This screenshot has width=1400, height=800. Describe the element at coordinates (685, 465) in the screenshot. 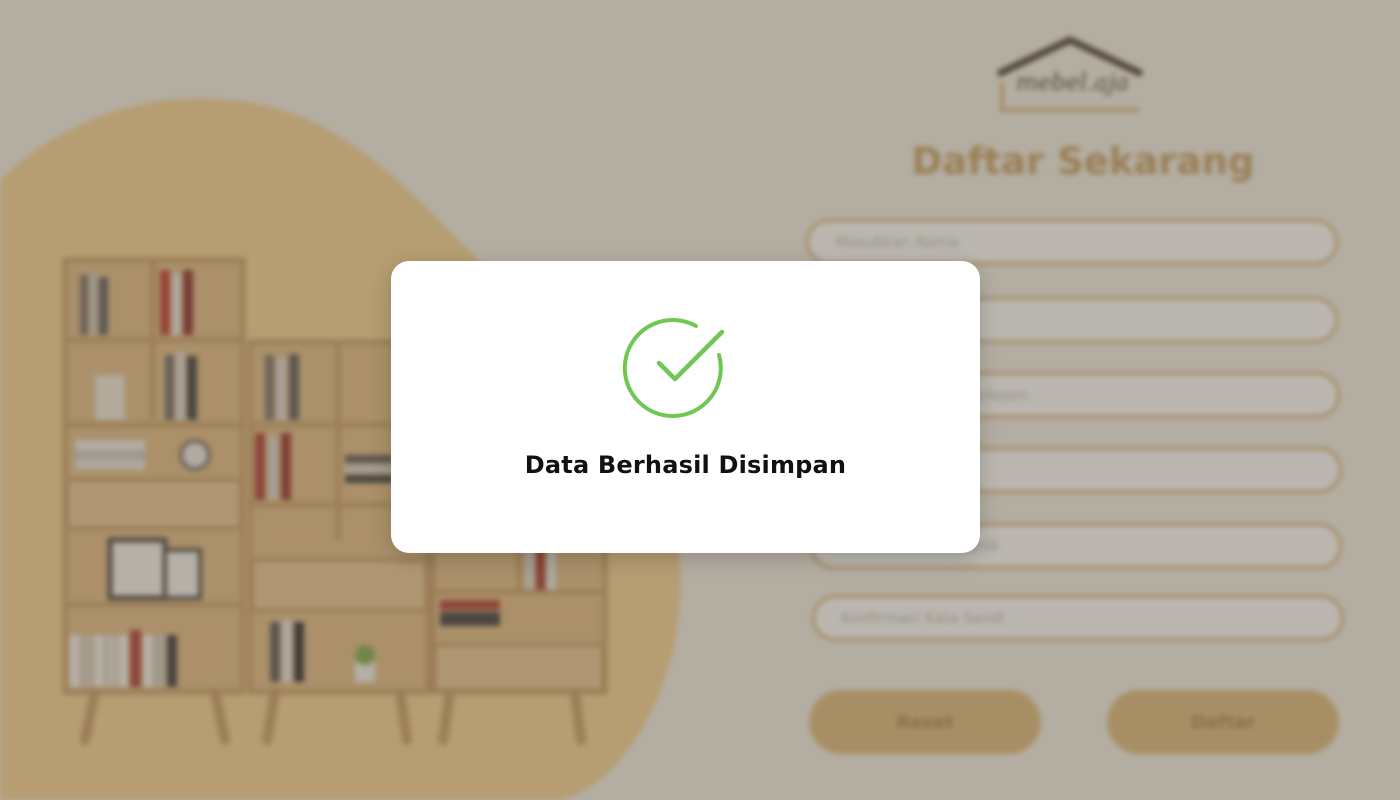

I see `success-message: Data Berhasil Disimpan` at that location.